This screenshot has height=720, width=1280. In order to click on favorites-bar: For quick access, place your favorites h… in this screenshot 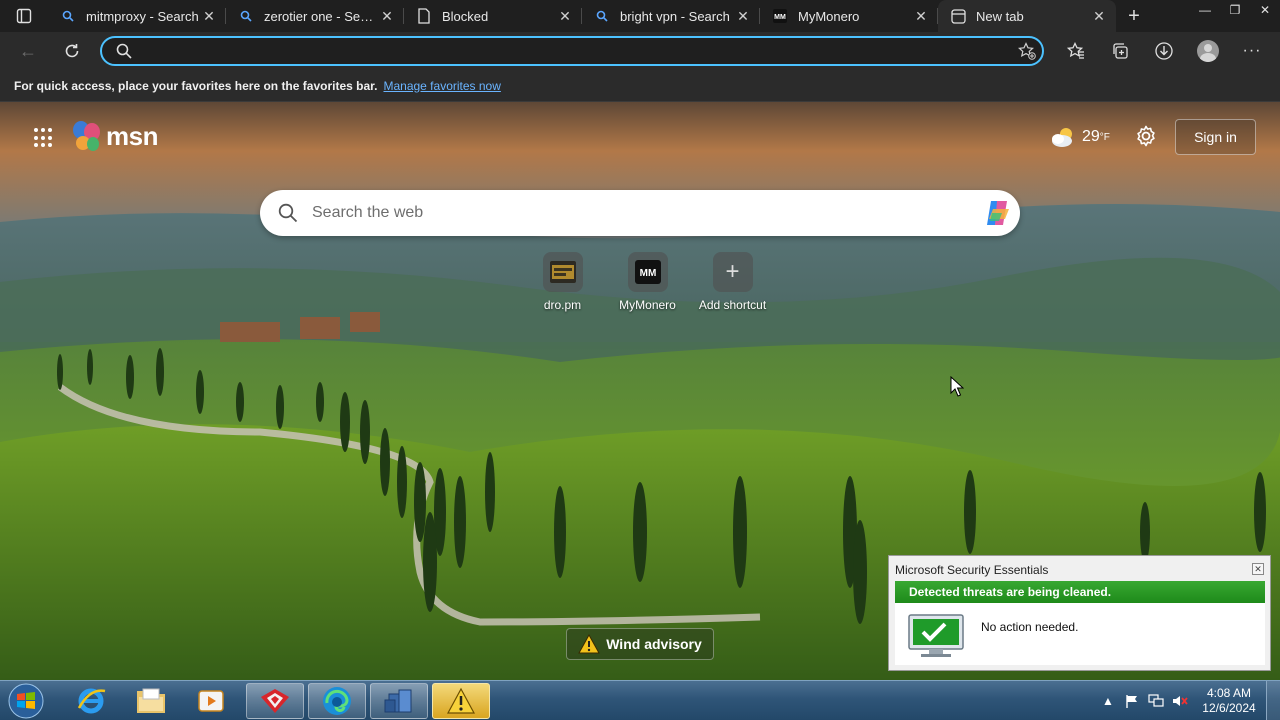, I will do `click(640, 86)`.